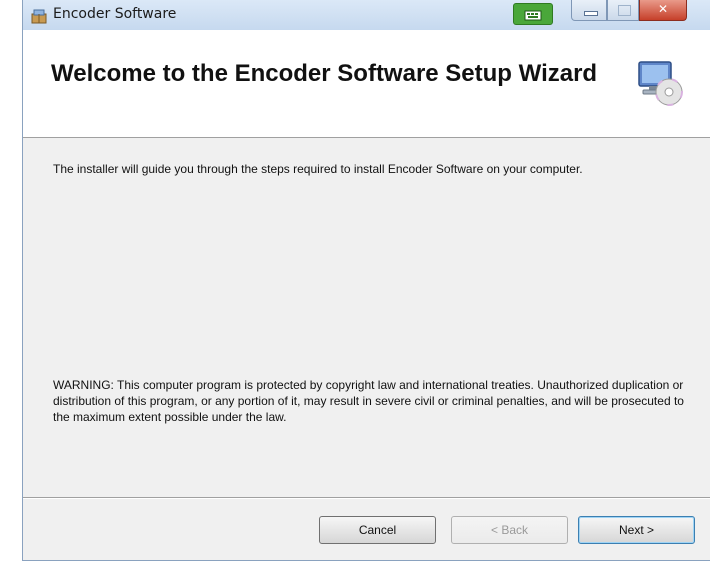 Image resolution: width=710 pixels, height=561 pixels. What do you see at coordinates (377, 530) in the screenshot?
I see `cancel-button: Cancel` at bounding box center [377, 530].